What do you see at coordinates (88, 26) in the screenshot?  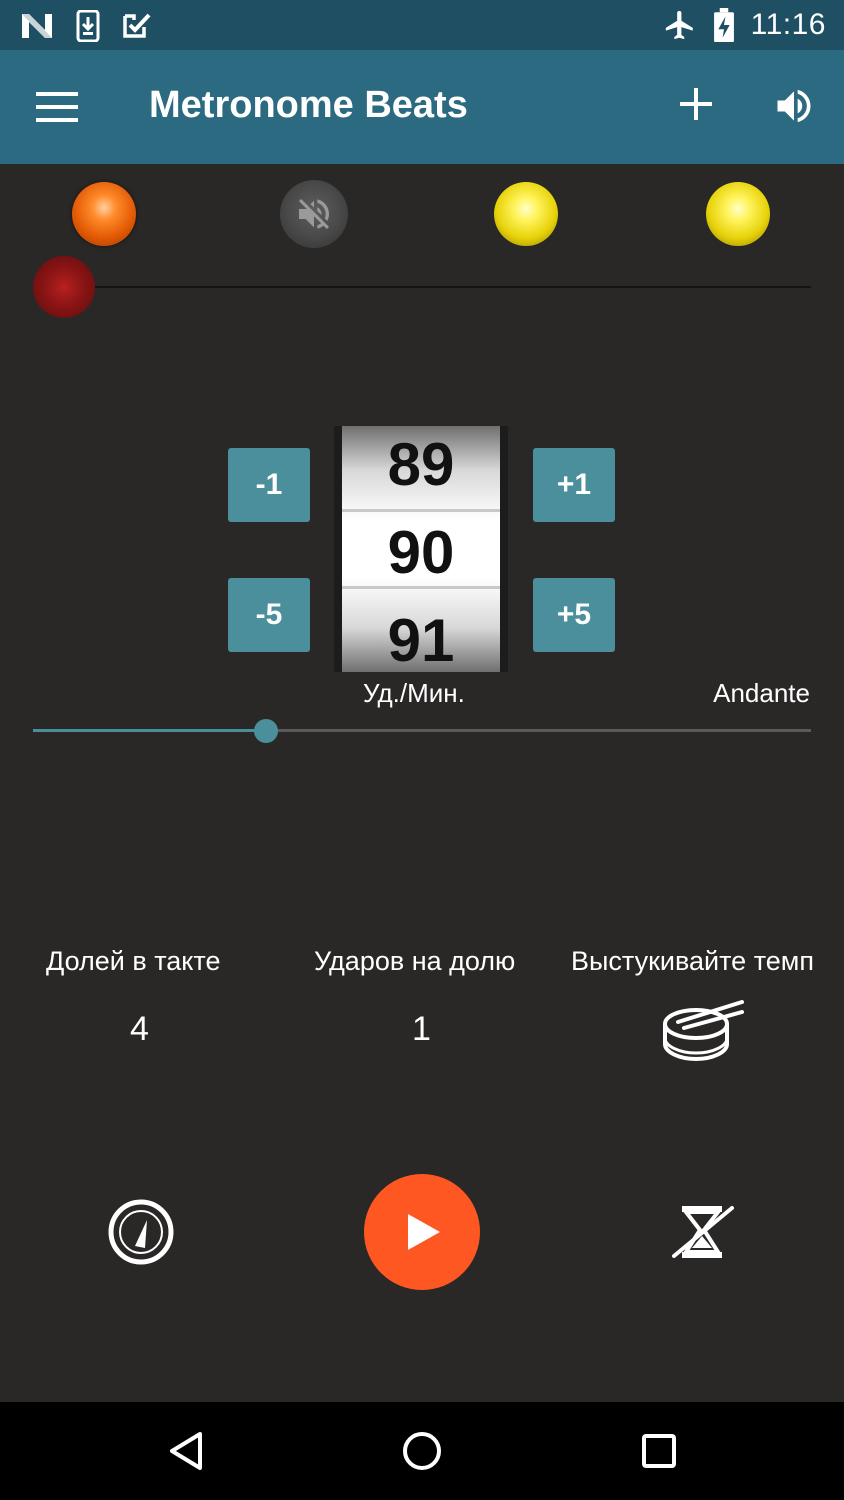 I see `download-icon` at bounding box center [88, 26].